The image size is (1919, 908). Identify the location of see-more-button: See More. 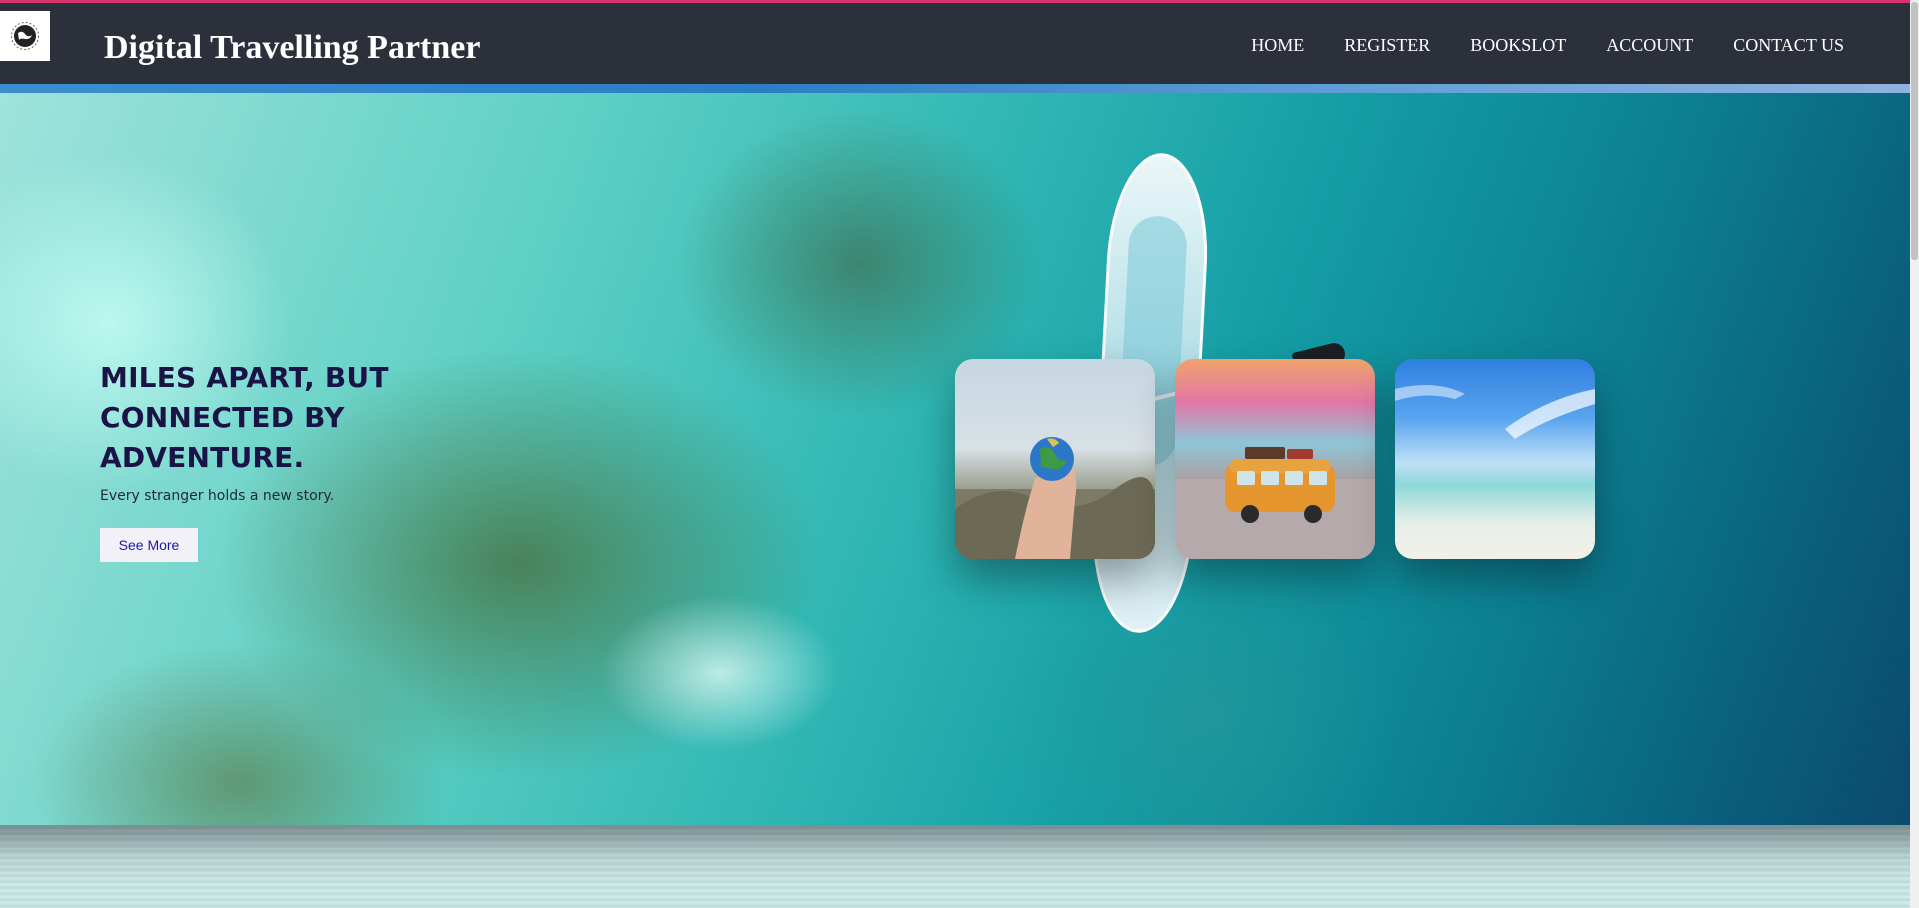
(149, 545).